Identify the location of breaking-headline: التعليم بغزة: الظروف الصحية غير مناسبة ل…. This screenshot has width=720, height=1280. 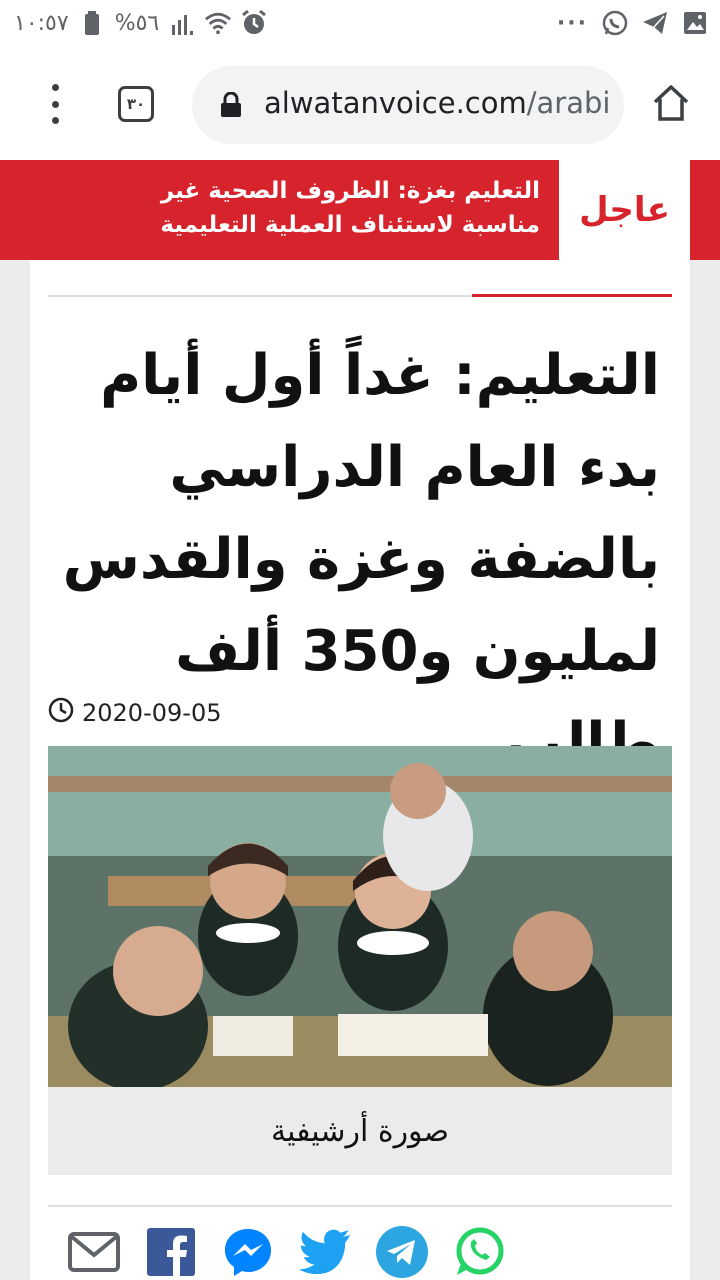
(320, 208).